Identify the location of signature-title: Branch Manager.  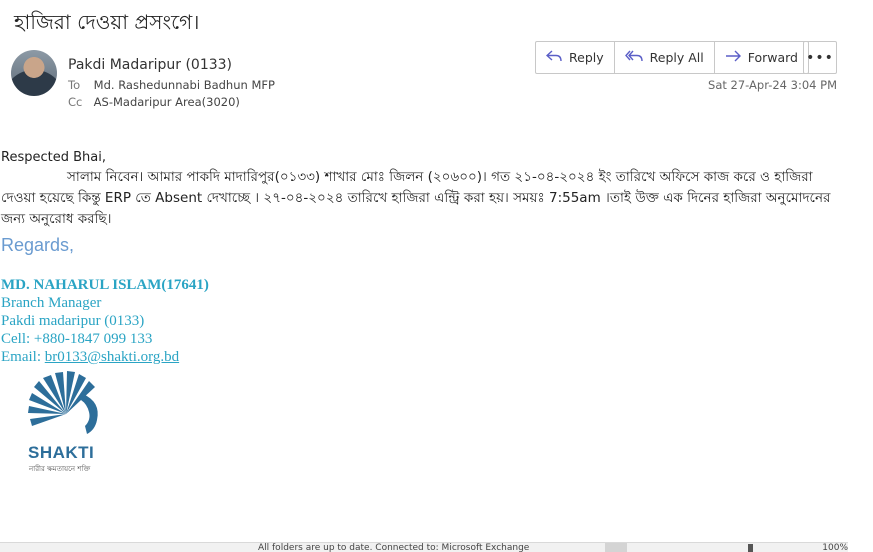
(51, 303).